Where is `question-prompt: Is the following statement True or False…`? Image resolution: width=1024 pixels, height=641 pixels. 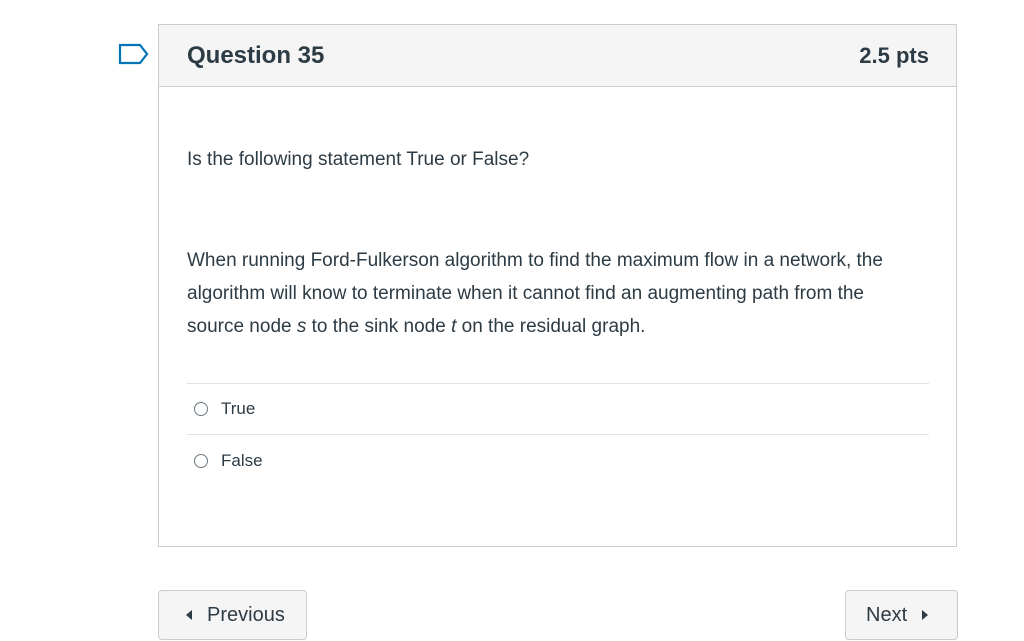 question-prompt: Is the following statement True or False… is located at coordinates (358, 159).